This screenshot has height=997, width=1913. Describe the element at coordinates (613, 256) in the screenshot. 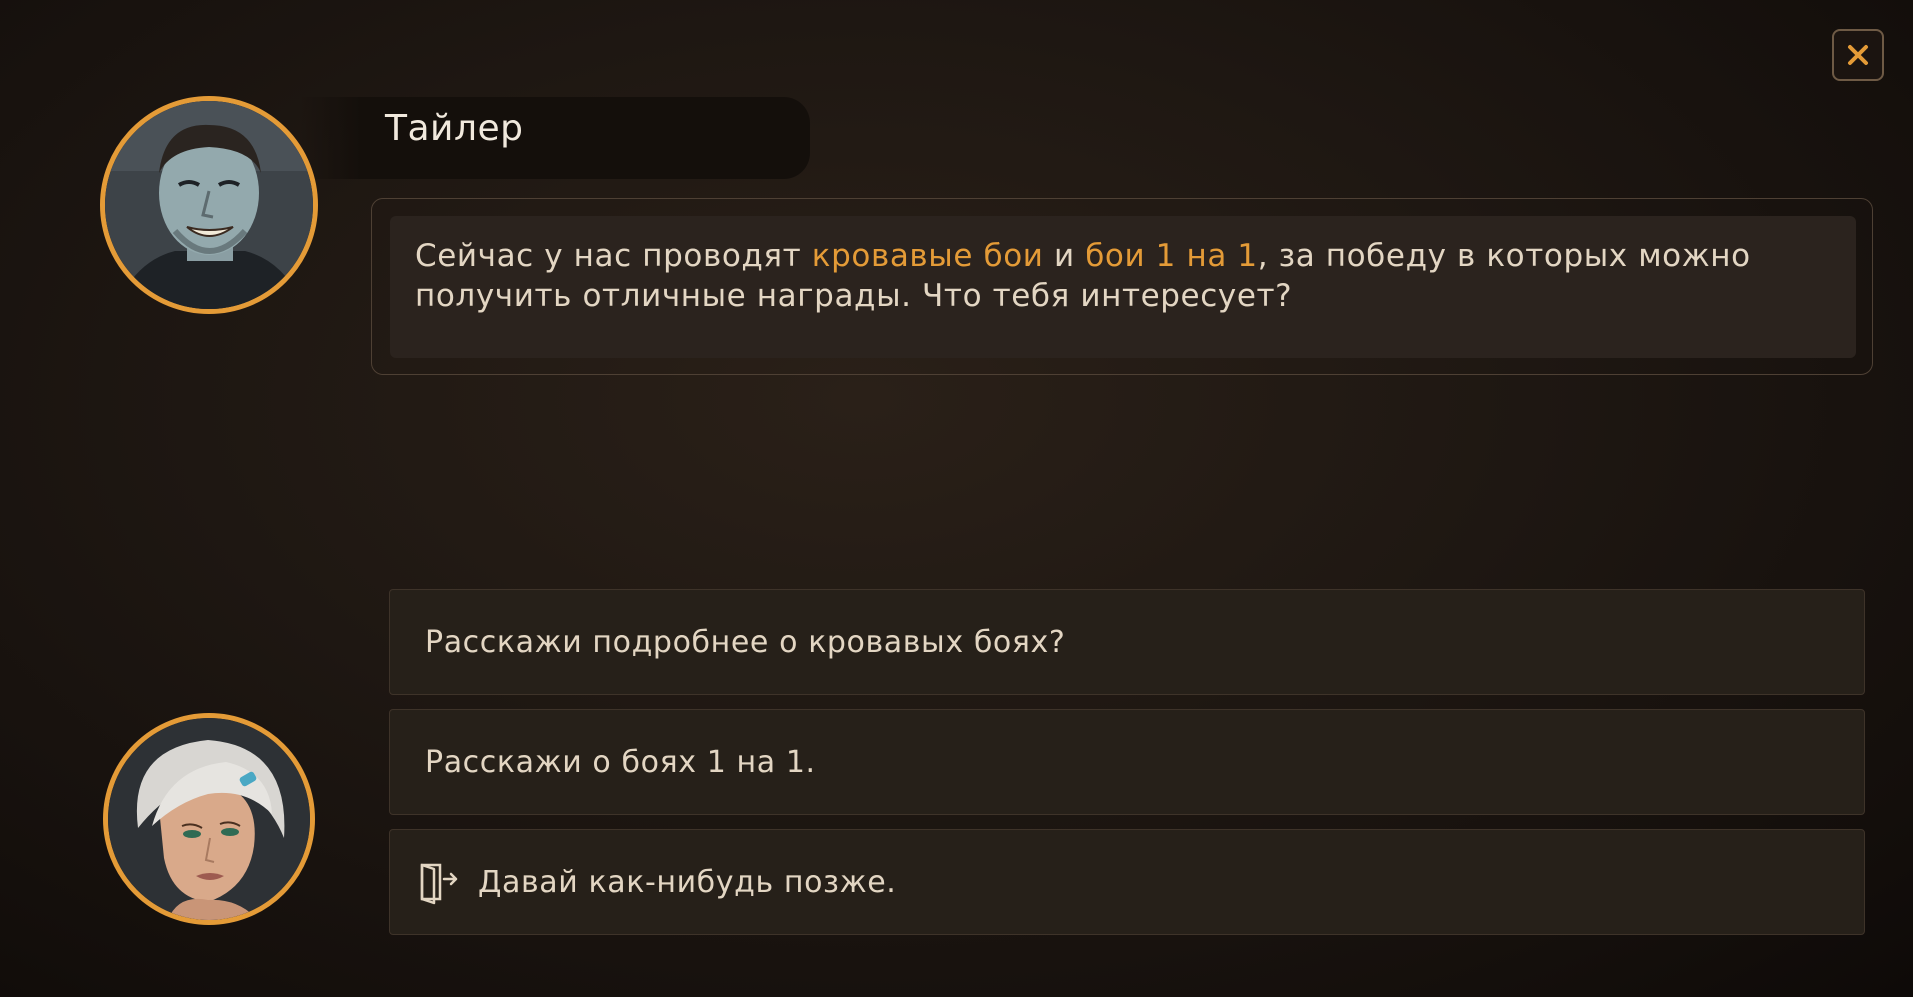

I see `message-text: Сейчас у нас проводят` at that location.